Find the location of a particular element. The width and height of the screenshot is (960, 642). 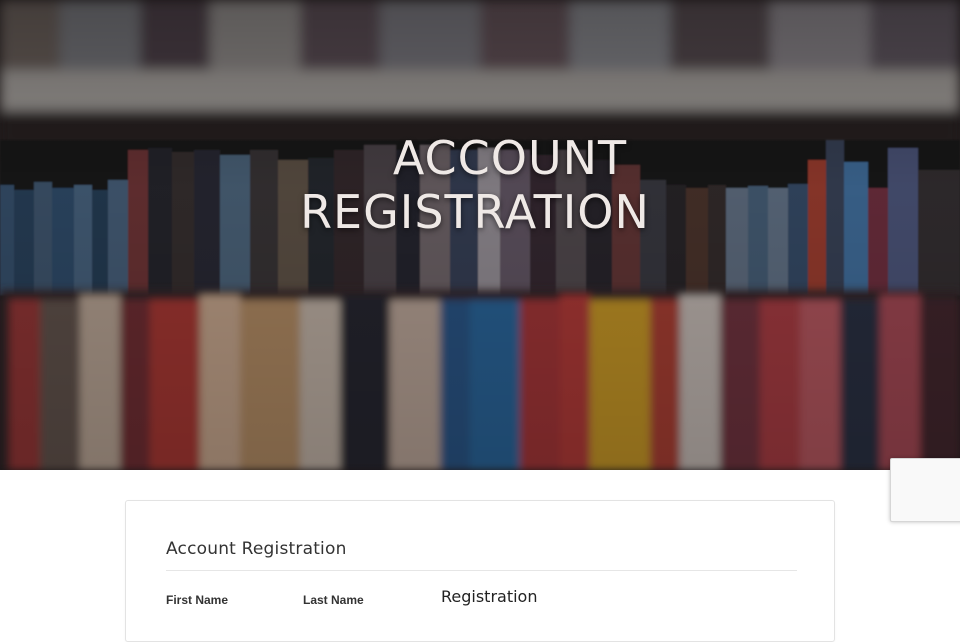

form-divider is located at coordinates (481, 570).